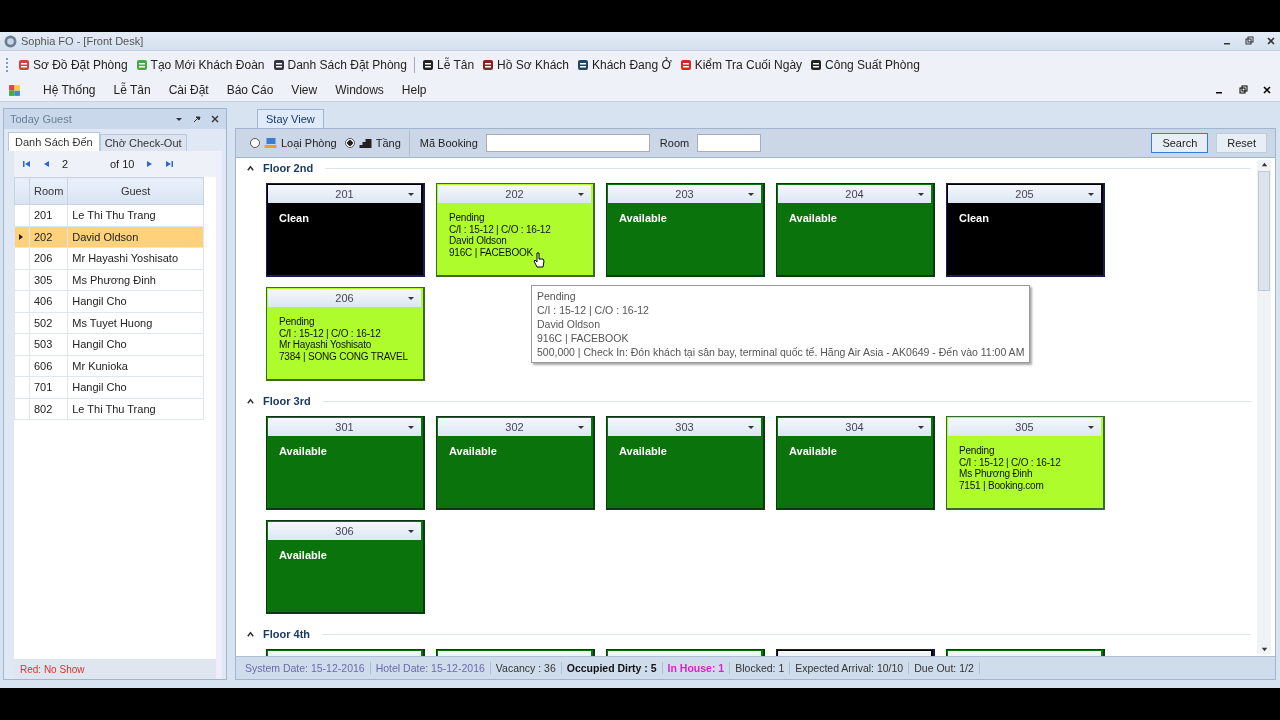 This screenshot has width=1280, height=720. I want to click on reset-button: Reset, so click(1241, 143).